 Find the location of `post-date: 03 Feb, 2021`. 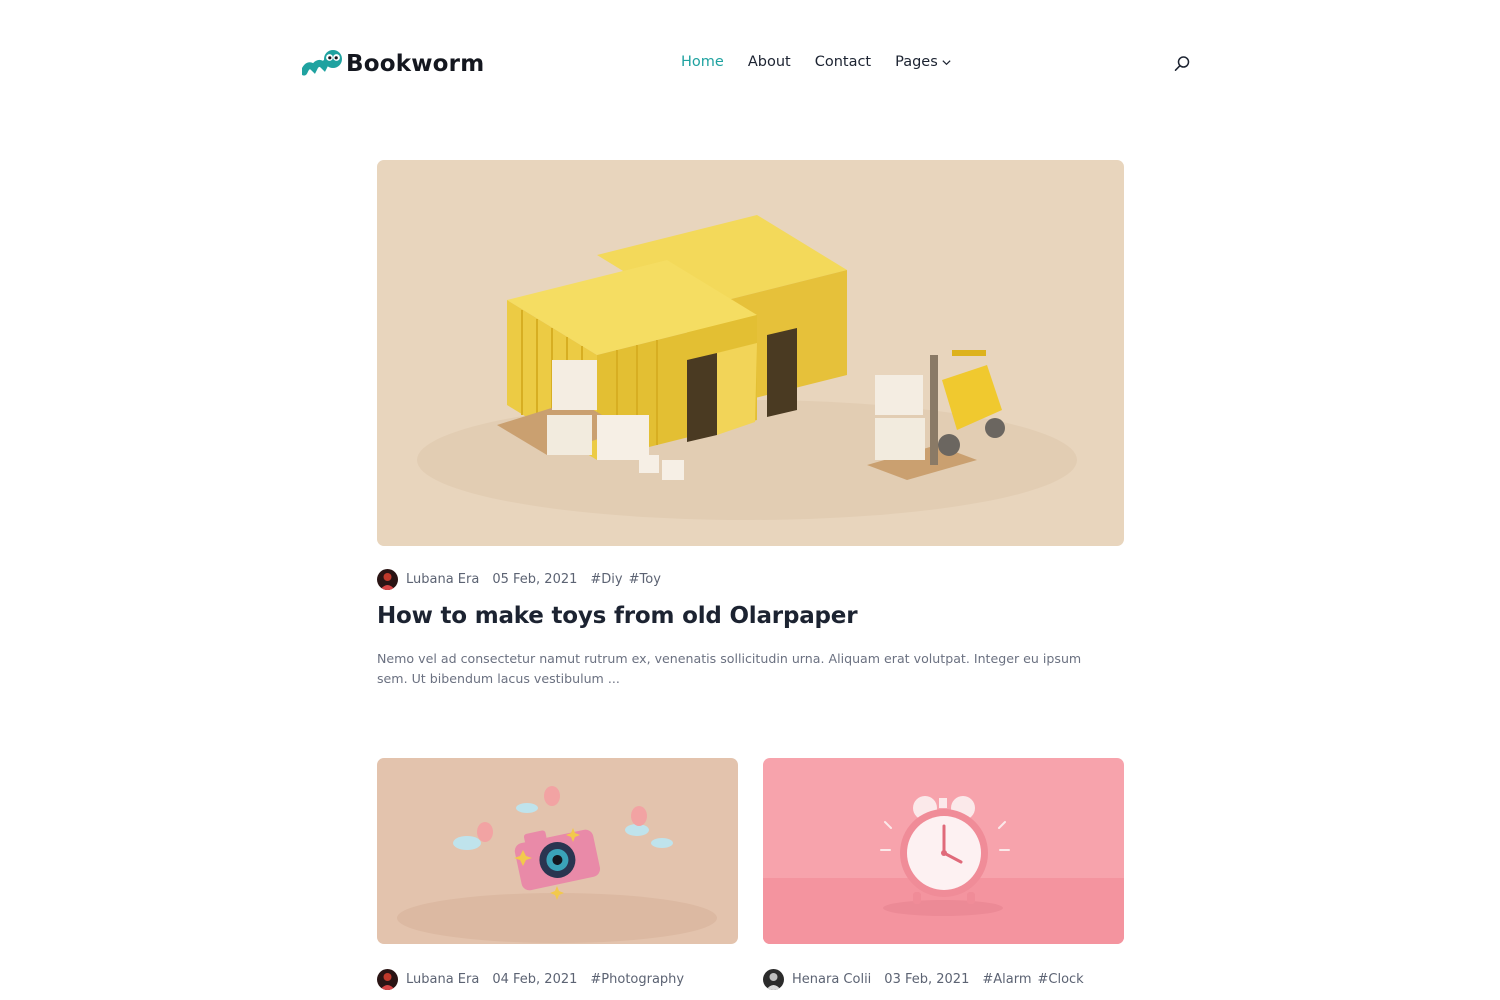

post-date: 03 Feb, 2021 is located at coordinates (927, 979).